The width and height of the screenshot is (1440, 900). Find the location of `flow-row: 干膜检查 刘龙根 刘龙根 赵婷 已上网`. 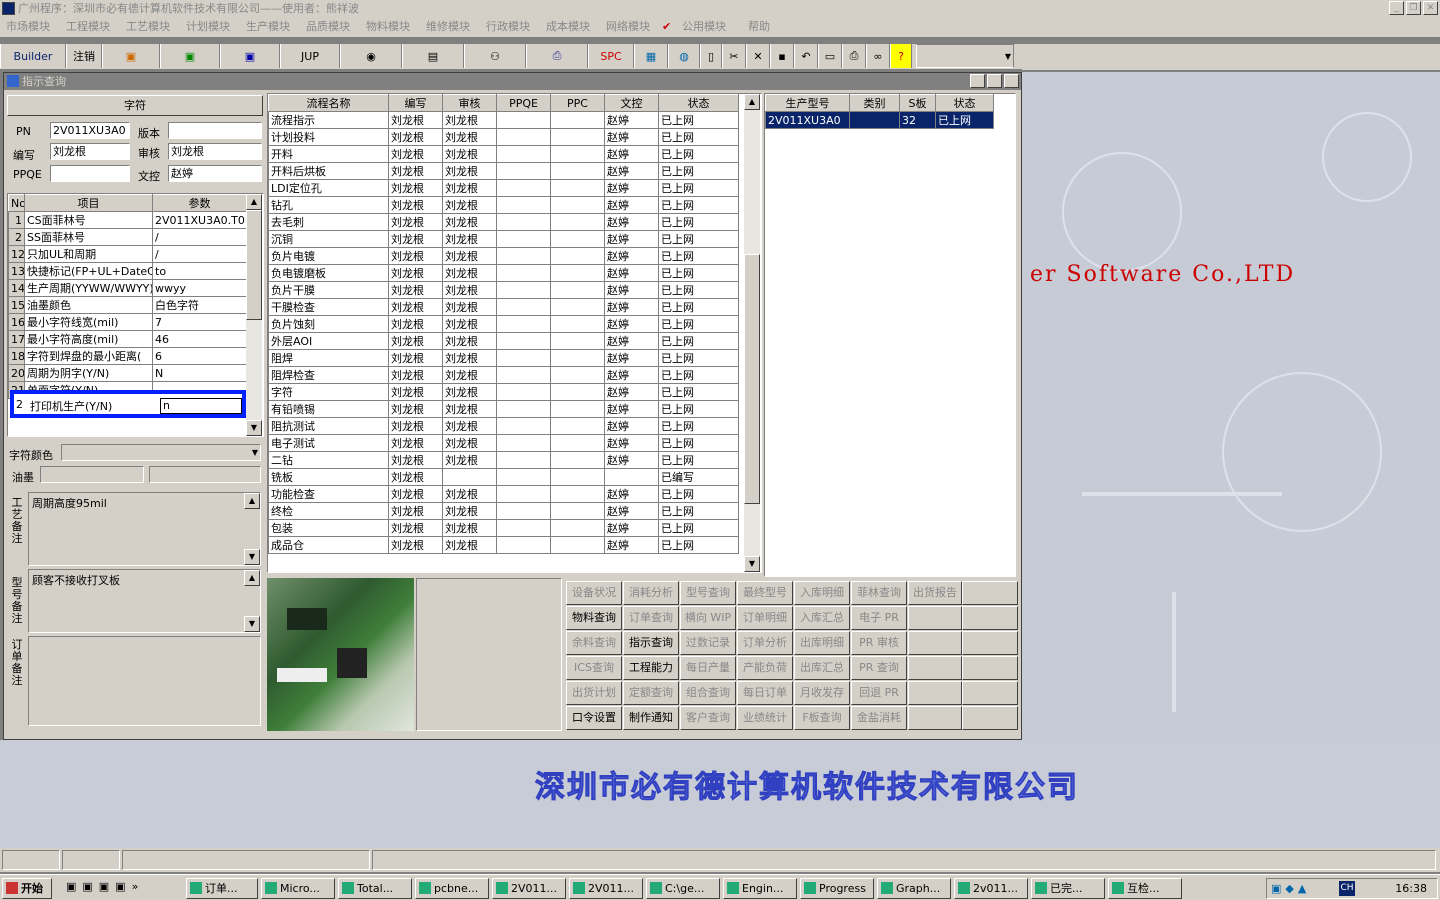

flow-row: 干膜检查 刘龙根 刘龙根 赵婷 已上网 is located at coordinates (503, 307).